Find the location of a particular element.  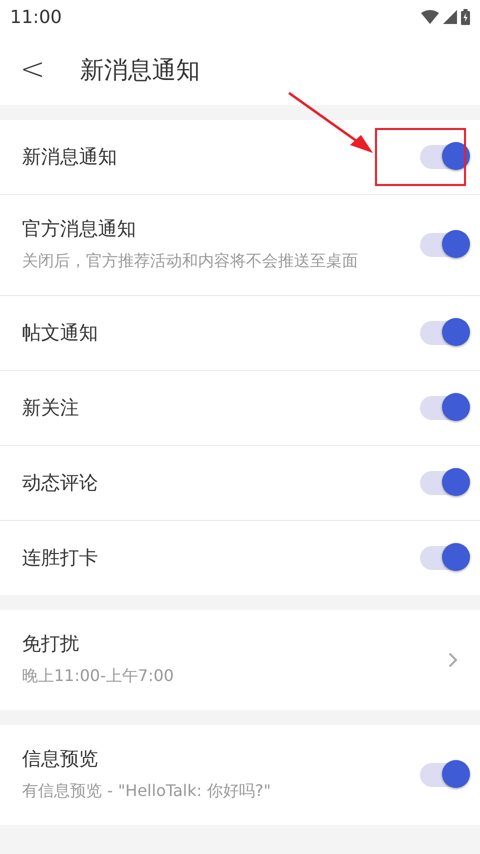

status-time: 11:00 is located at coordinates (36, 17).